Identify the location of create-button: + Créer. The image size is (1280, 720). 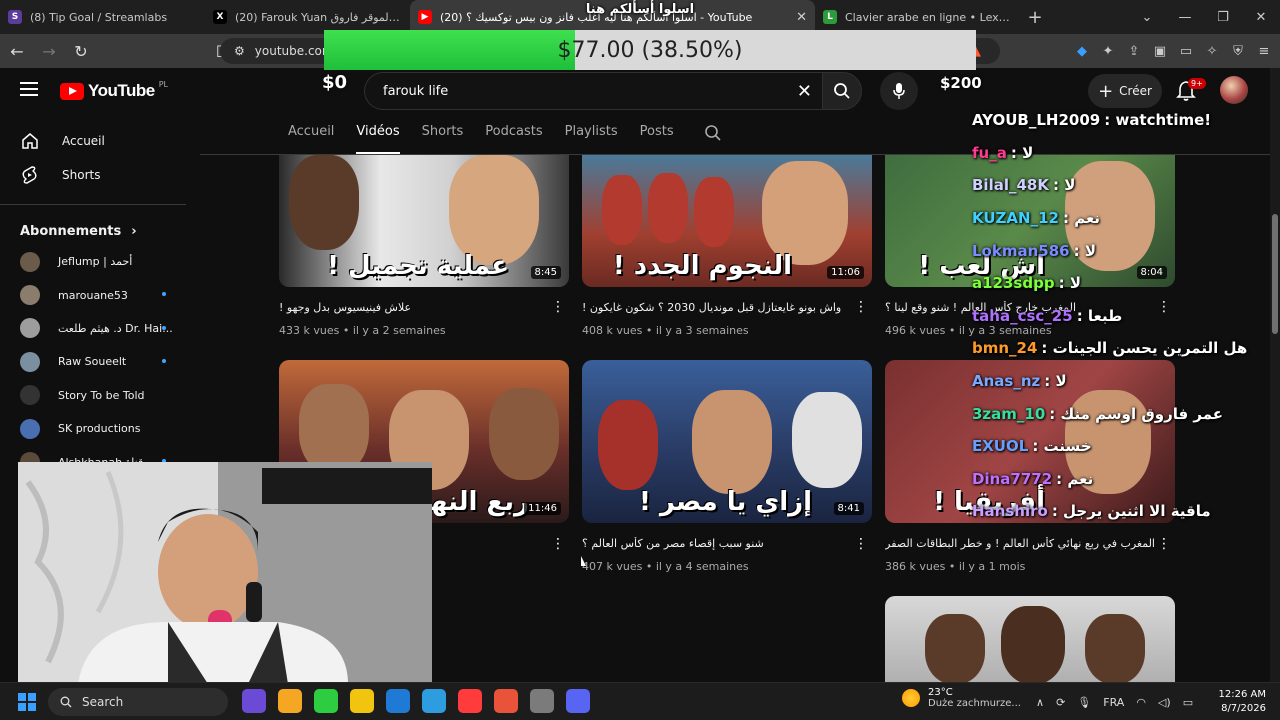
(1125, 91).